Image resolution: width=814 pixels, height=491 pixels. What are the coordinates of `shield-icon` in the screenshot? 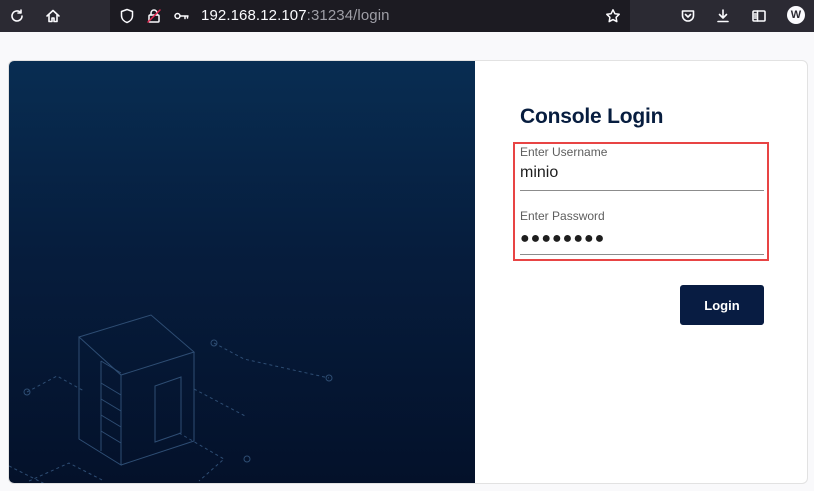 It's located at (127, 16).